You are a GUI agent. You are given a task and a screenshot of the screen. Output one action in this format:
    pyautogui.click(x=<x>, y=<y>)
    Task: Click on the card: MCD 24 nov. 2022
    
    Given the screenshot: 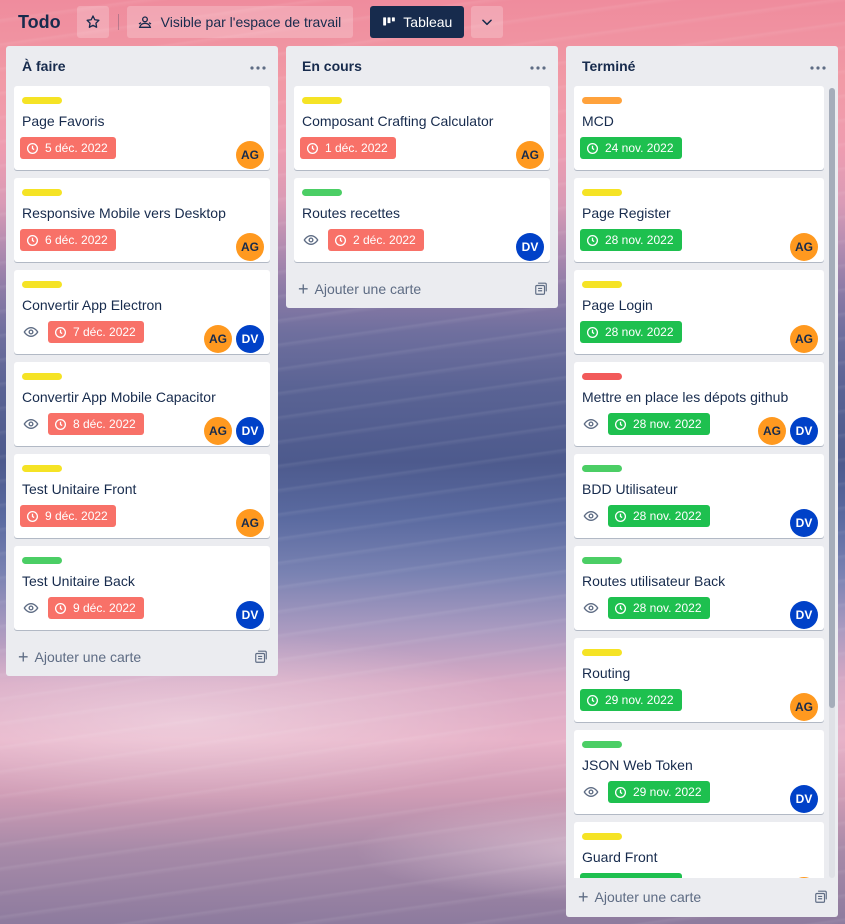 What is the action you would take?
    pyautogui.click(x=699, y=128)
    